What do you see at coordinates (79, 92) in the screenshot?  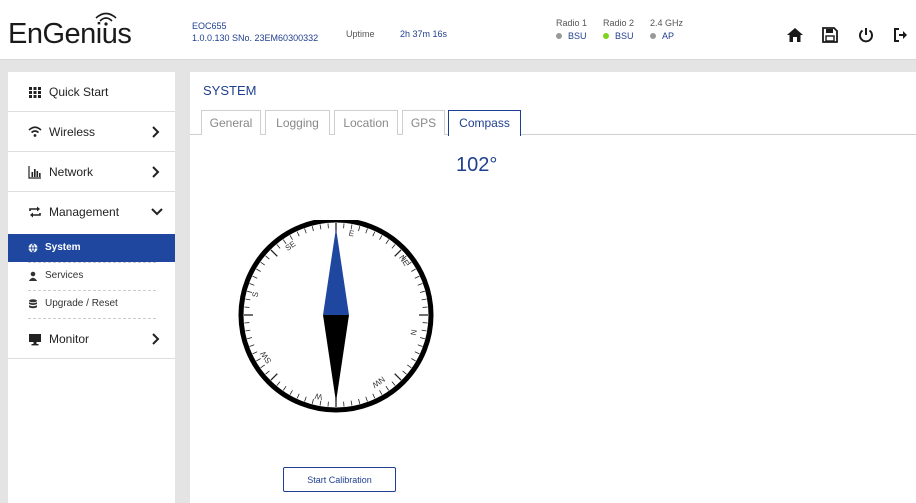 I see `sidebar-item-label: Quick Start` at bounding box center [79, 92].